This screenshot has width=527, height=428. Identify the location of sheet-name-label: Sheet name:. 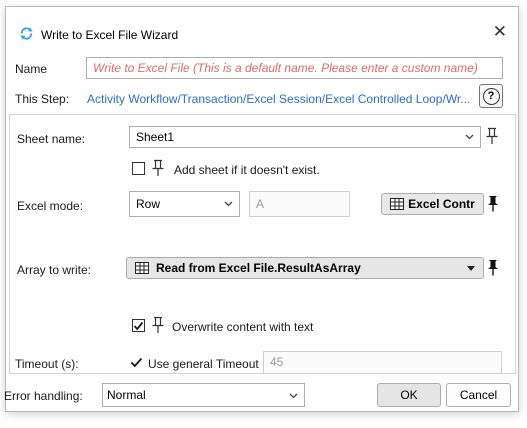
(51, 139).